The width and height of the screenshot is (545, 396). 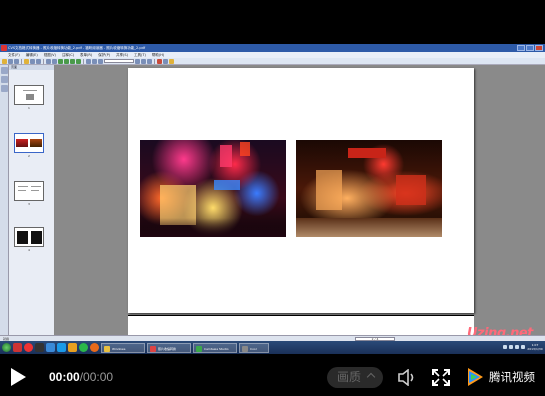 What do you see at coordinates (29, 204) in the screenshot?
I see `thumbnail-page-number: 3` at bounding box center [29, 204].